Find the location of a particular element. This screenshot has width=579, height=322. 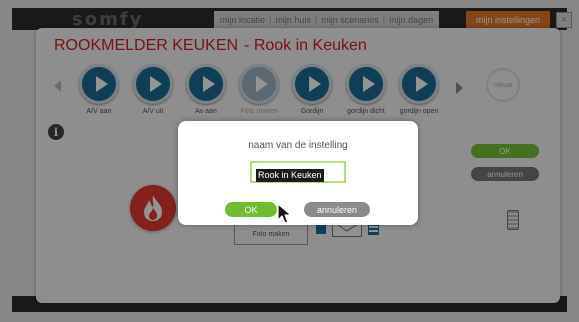

dialog-title: naam van de instelling is located at coordinates (298, 145).